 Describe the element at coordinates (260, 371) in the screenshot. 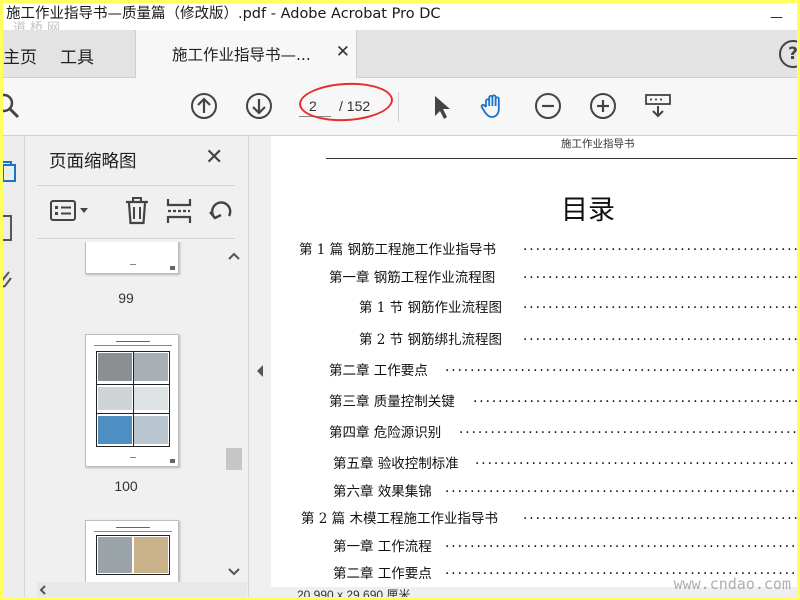

I see `collapse-panel-icon` at that location.